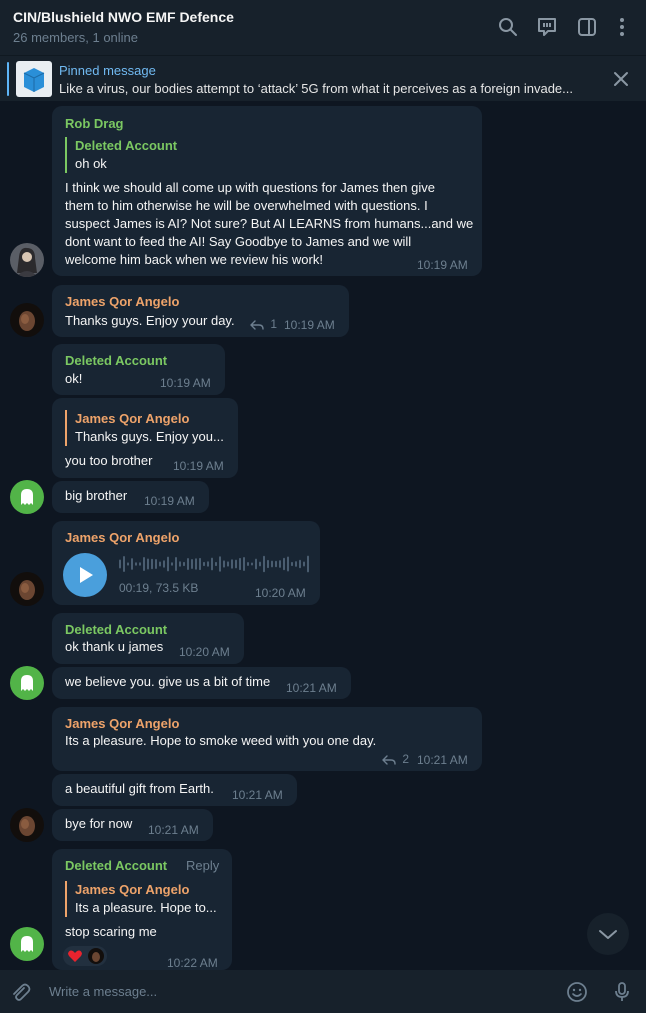 The image size is (646, 1013). What do you see at coordinates (94, 123) in the screenshot?
I see `sender-name: Rob Drag` at bounding box center [94, 123].